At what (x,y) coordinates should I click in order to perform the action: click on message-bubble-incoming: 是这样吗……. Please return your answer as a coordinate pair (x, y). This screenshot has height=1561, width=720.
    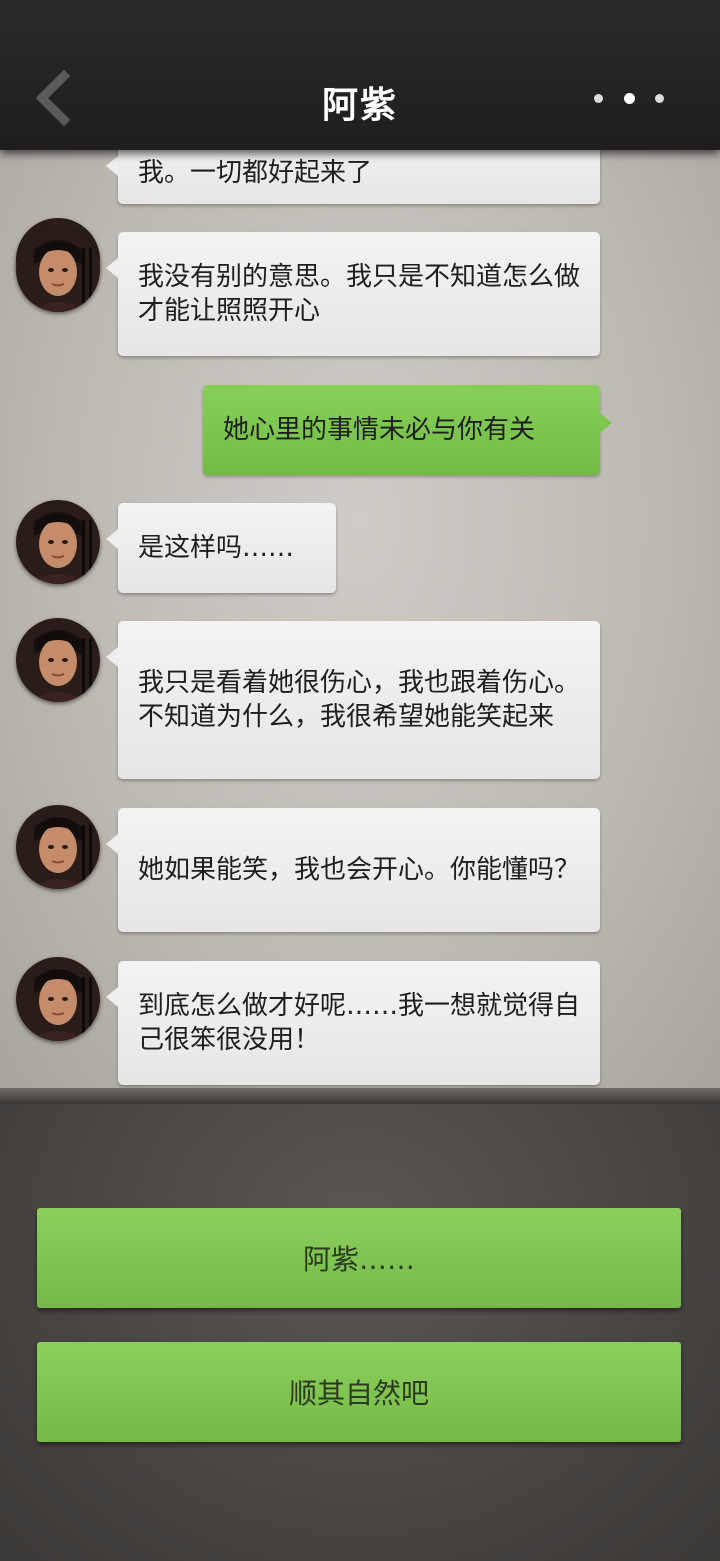
    Looking at the image, I should click on (221, 548).